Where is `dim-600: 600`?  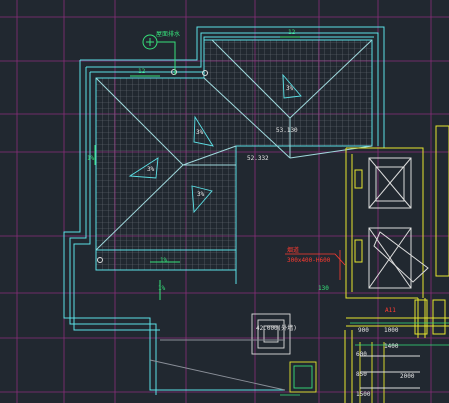
dim-600: 600 is located at coordinates (361, 354).